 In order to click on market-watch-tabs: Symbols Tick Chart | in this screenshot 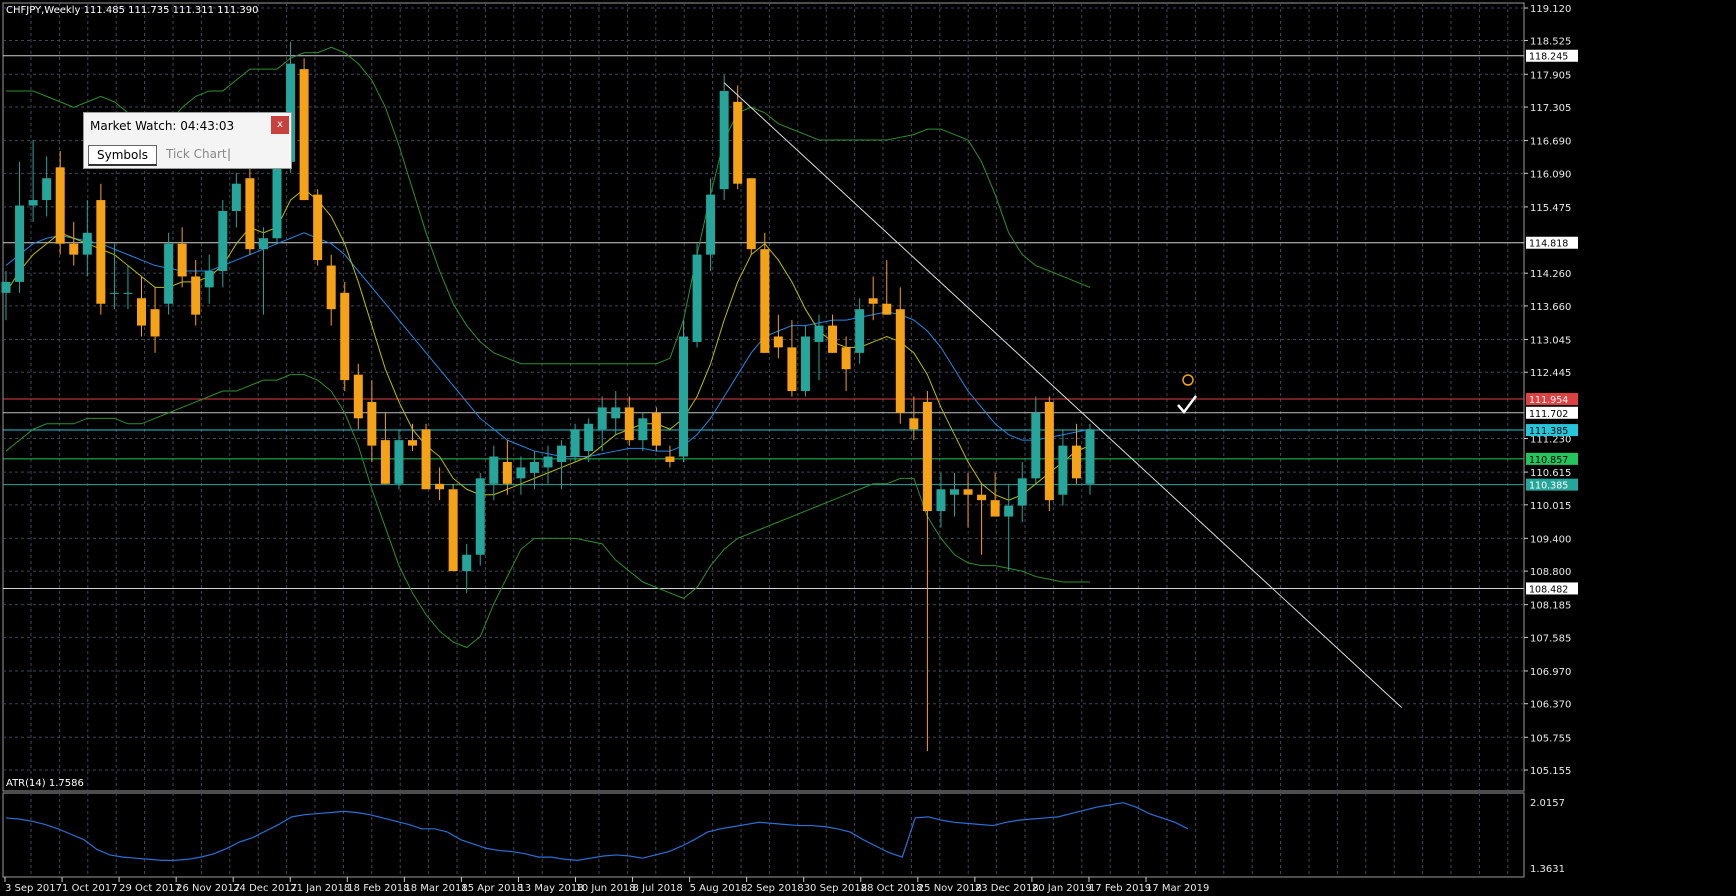, I will do `click(187, 155)`.